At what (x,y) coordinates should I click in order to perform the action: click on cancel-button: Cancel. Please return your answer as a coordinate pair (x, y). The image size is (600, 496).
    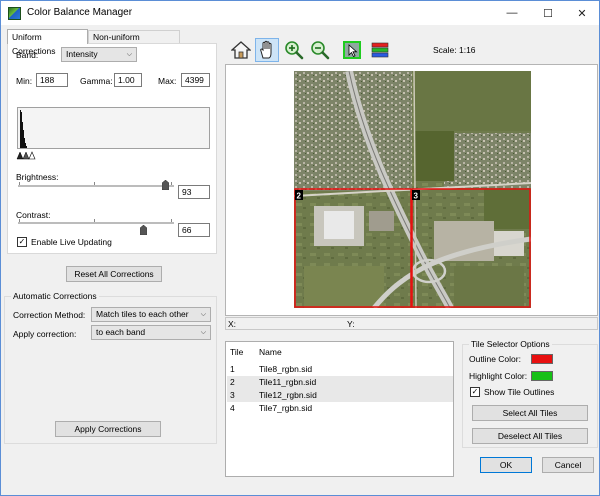
    Looking at the image, I should click on (568, 465).